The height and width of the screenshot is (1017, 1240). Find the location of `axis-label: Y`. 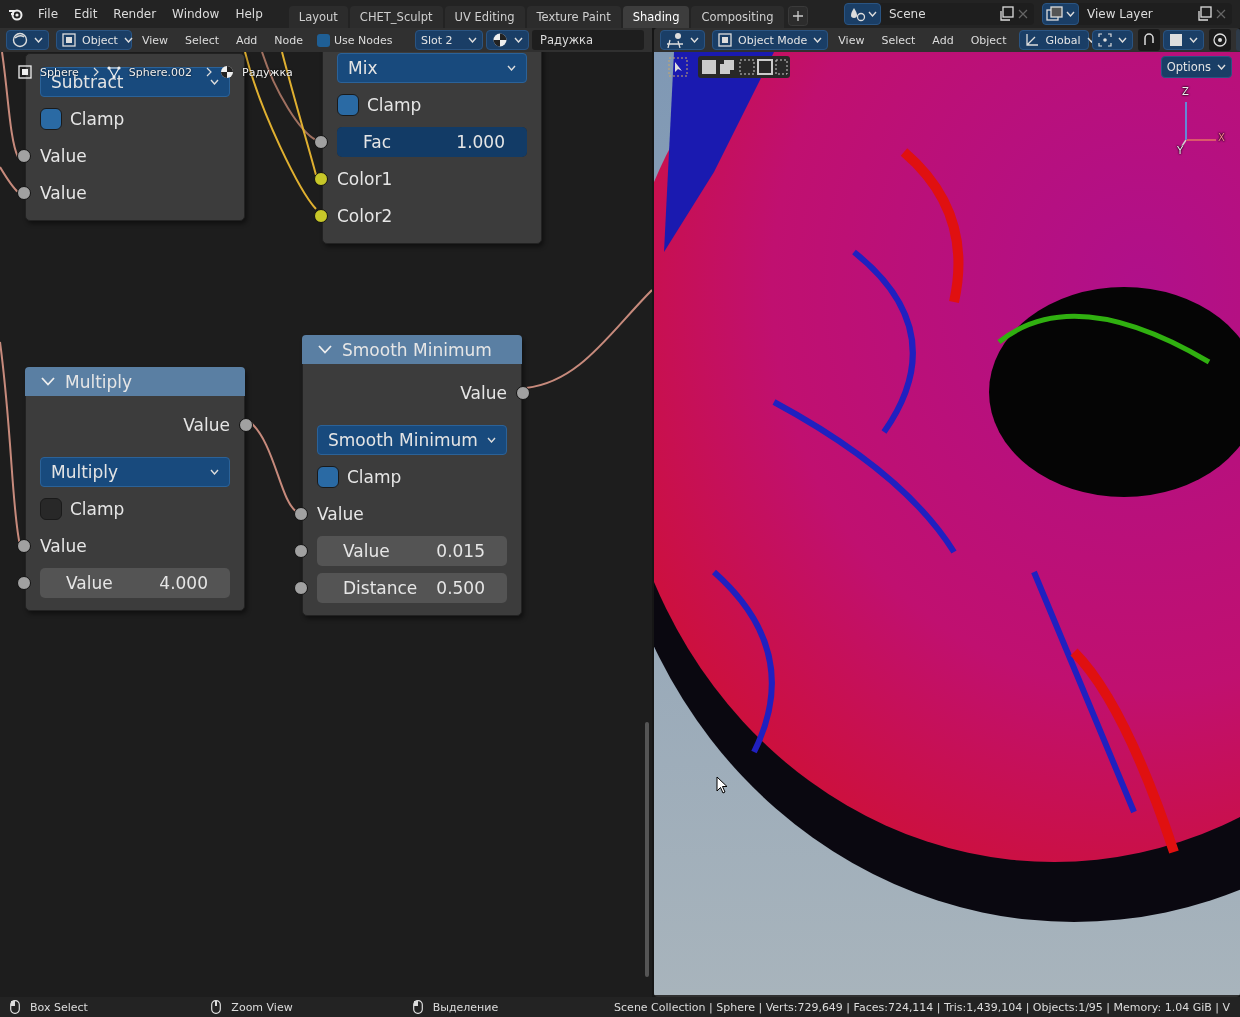

axis-label: Y is located at coordinates (1180, 150).